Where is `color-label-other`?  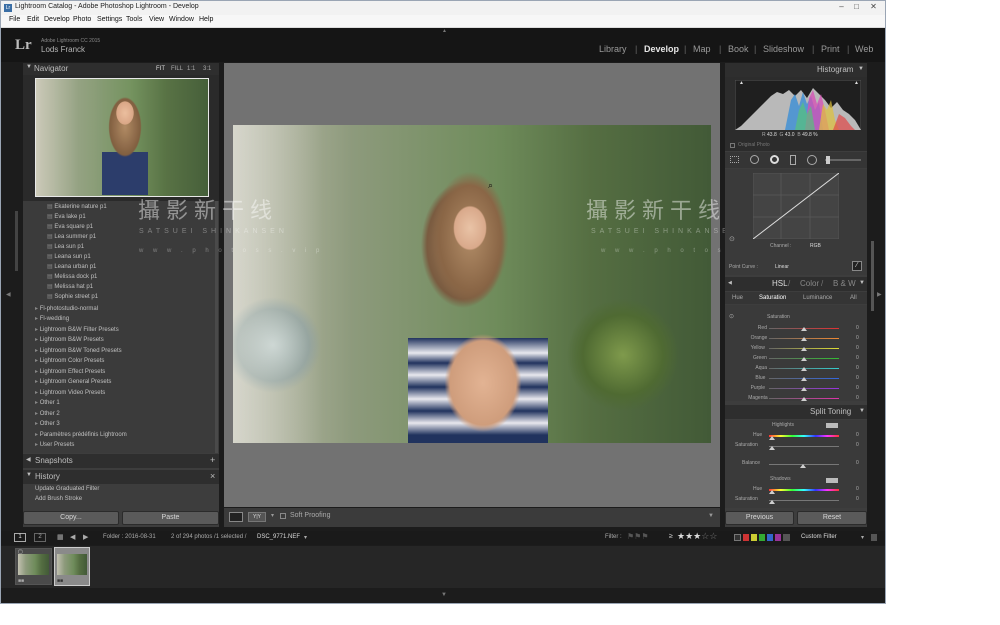
color-label-other is located at coordinates (786, 537).